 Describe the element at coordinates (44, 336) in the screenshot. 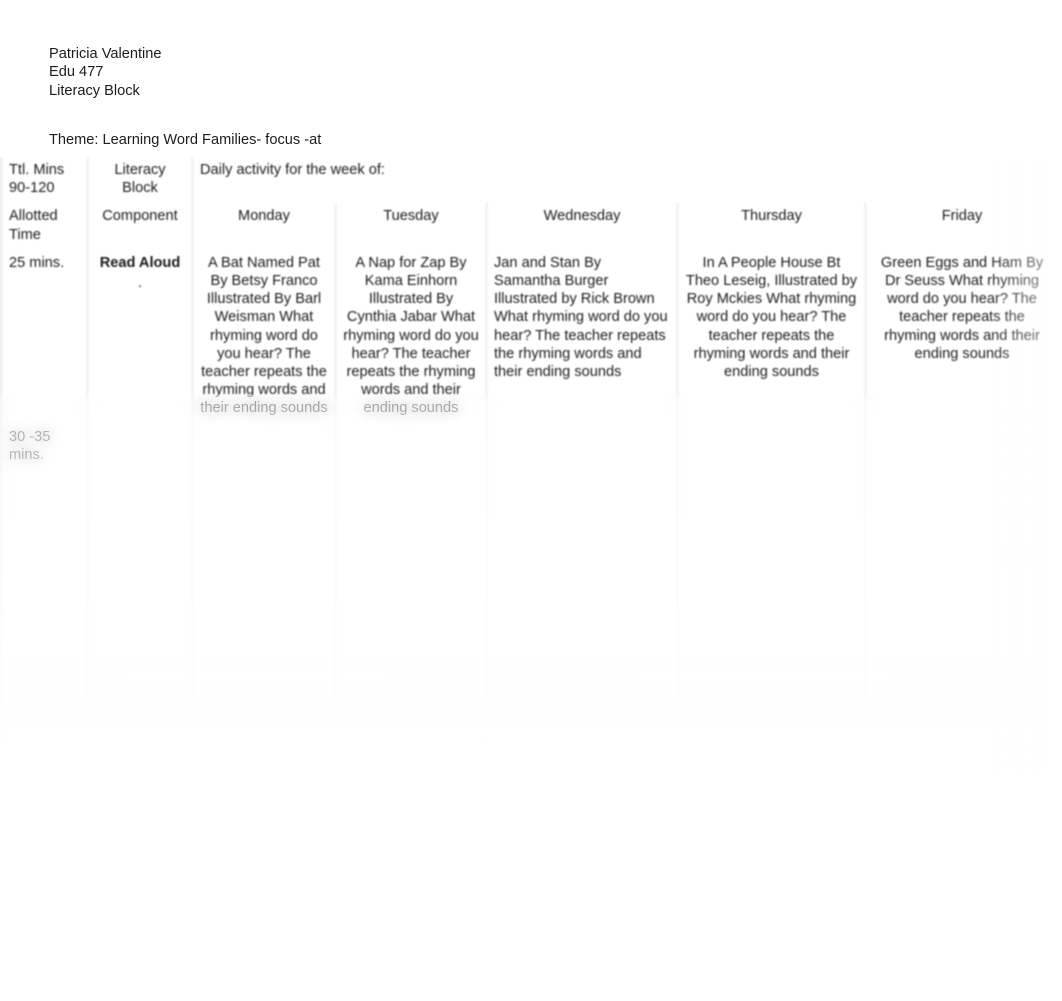

I see `cell-allotted-time: 25 mins.` at that location.